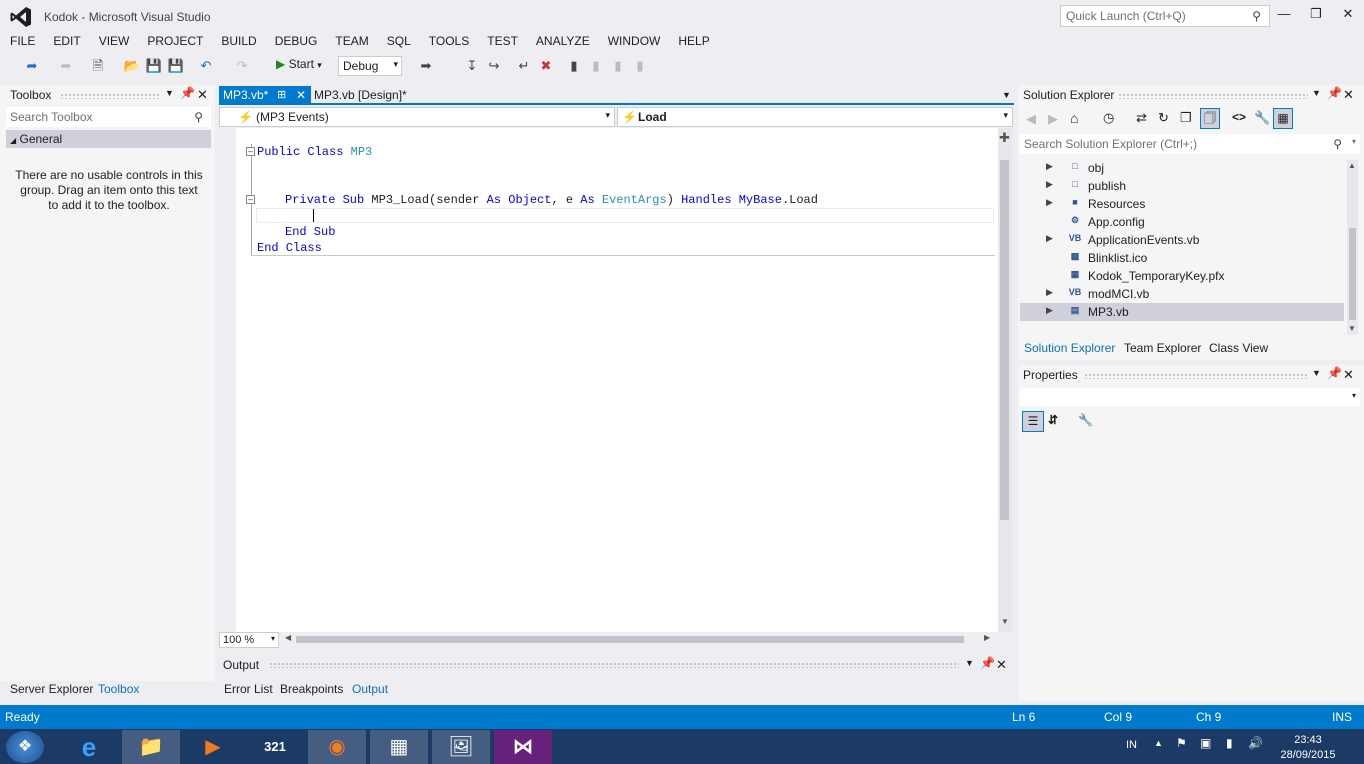  I want to click on close-button: ✕, so click(1348, 15).